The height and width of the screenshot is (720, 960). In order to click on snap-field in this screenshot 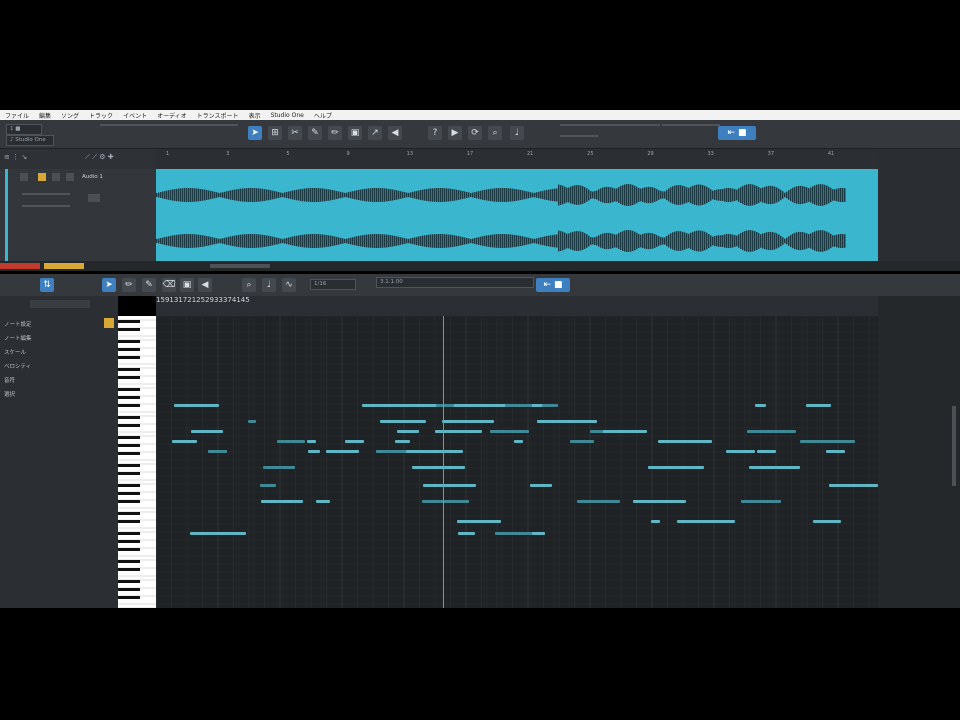, I will do `click(636, 125)`.